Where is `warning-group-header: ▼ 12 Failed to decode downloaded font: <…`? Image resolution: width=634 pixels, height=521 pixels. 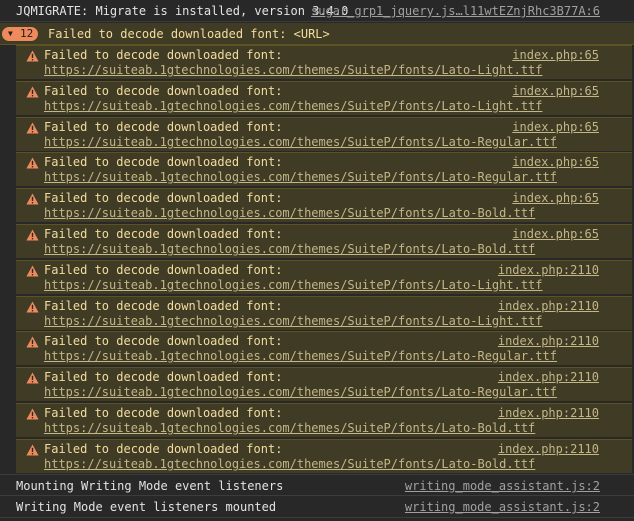
warning-group-header: ▼ 12 Failed to decode downloaded font: <… is located at coordinates (317, 34).